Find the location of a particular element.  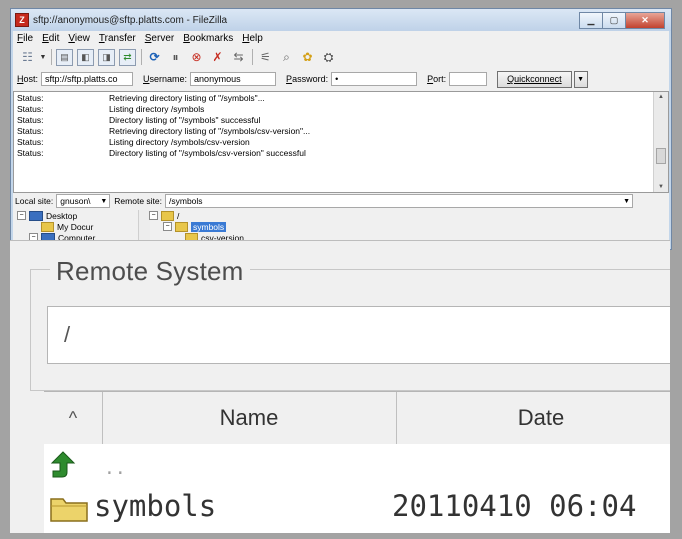

remote-site-combo: /symbols ▼ is located at coordinates (399, 201).